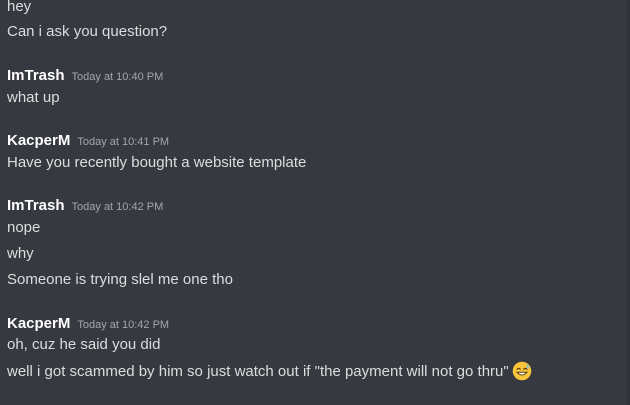 This screenshot has width=630, height=405. I want to click on message-text: oh, cuz he said you did, so click(84, 344).